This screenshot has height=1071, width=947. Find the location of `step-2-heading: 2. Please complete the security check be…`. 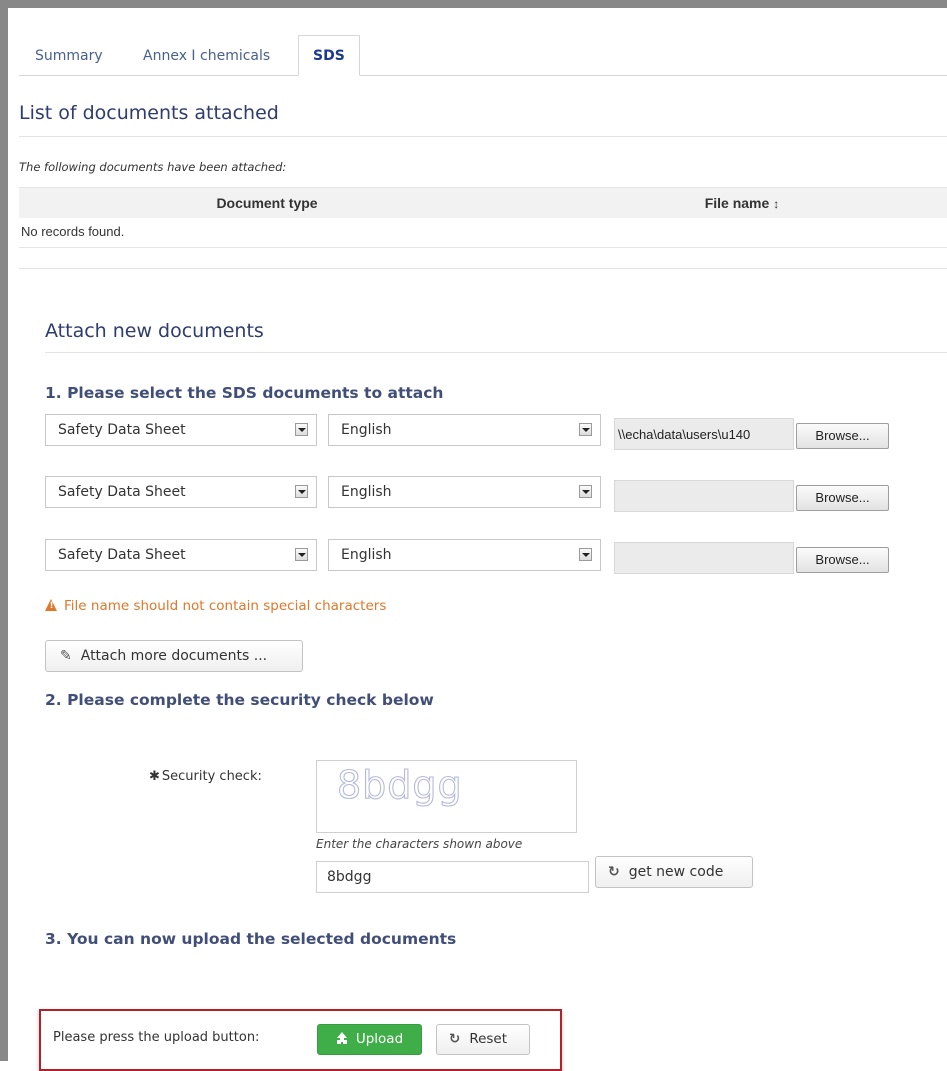

step-2-heading: 2. Please complete the security check be… is located at coordinates (239, 700).